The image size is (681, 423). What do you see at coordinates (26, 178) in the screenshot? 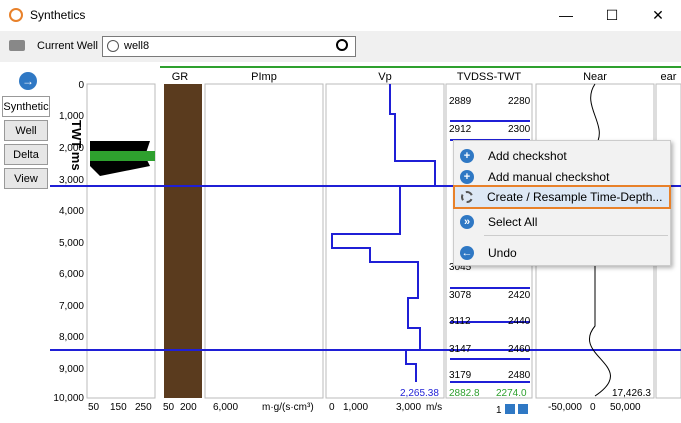
I see `tab-view: View` at bounding box center [26, 178].